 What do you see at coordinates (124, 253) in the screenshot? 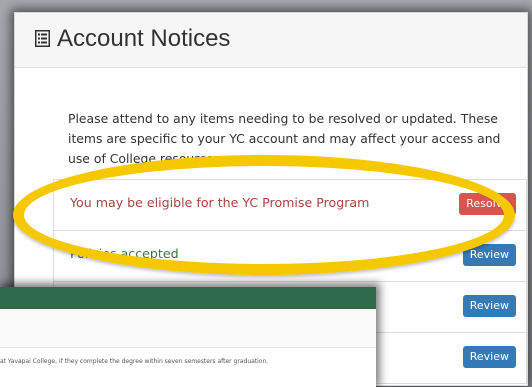
I see `notice-label: Policies accepted` at bounding box center [124, 253].